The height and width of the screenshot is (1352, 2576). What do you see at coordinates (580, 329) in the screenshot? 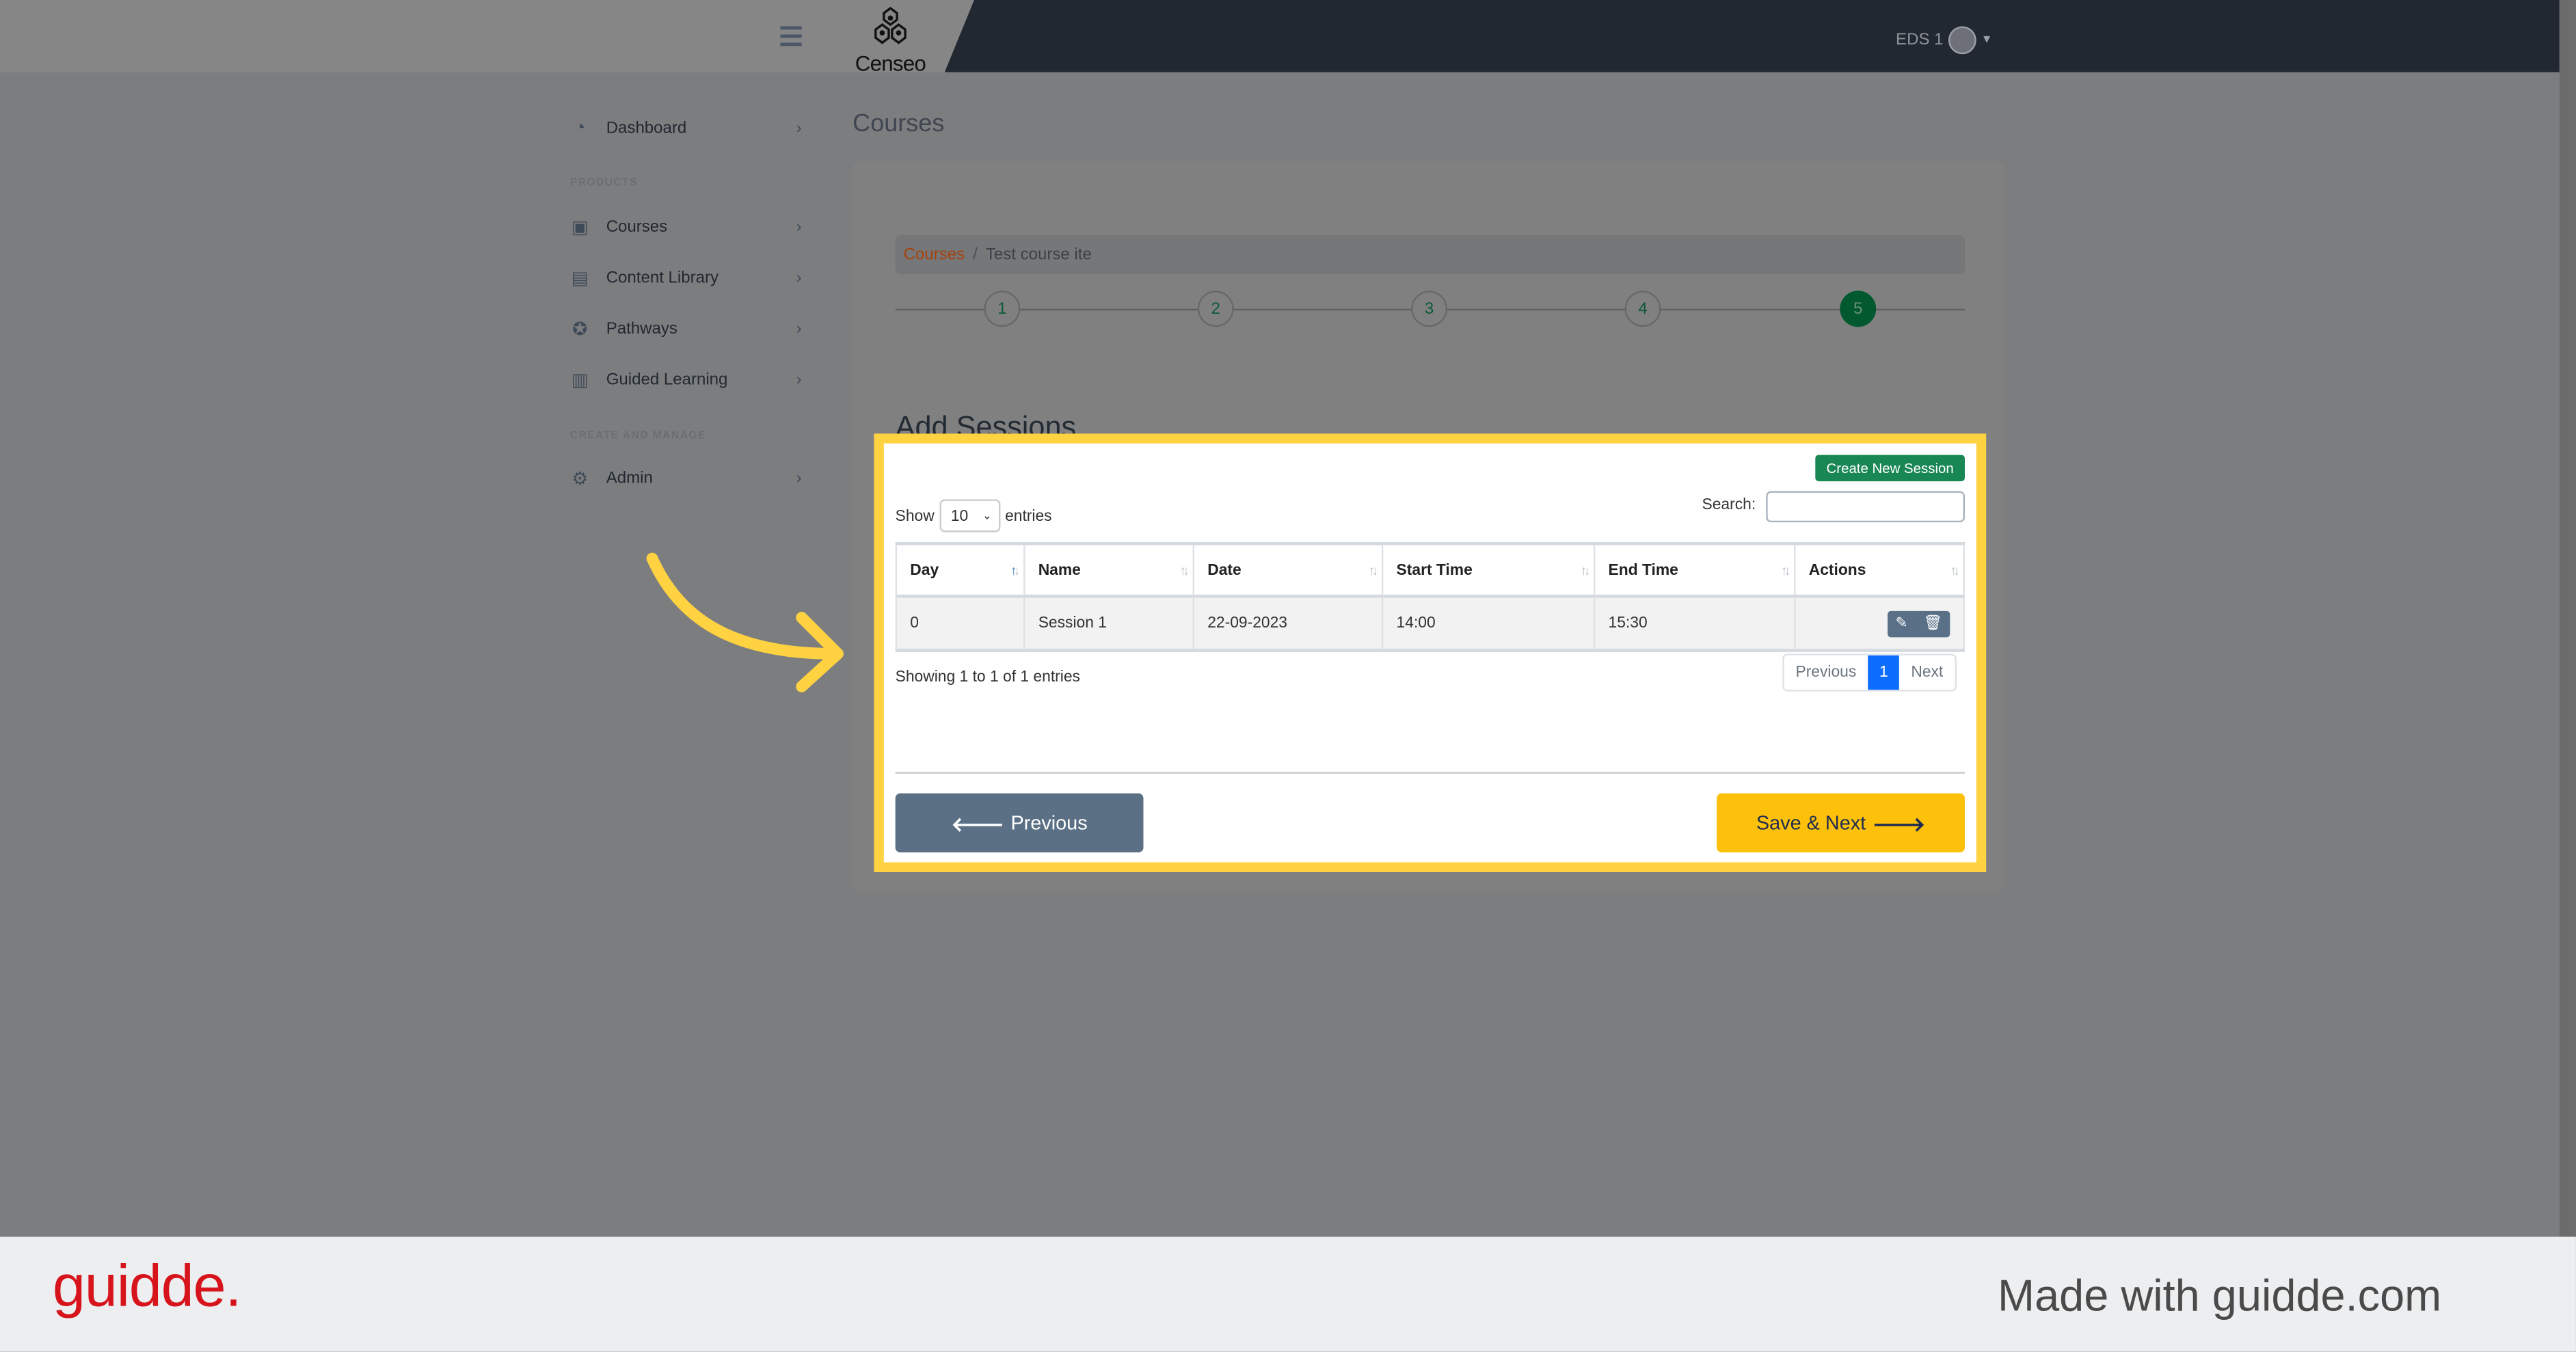
I see `award-icon: ✪` at bounding box center [580, 329].